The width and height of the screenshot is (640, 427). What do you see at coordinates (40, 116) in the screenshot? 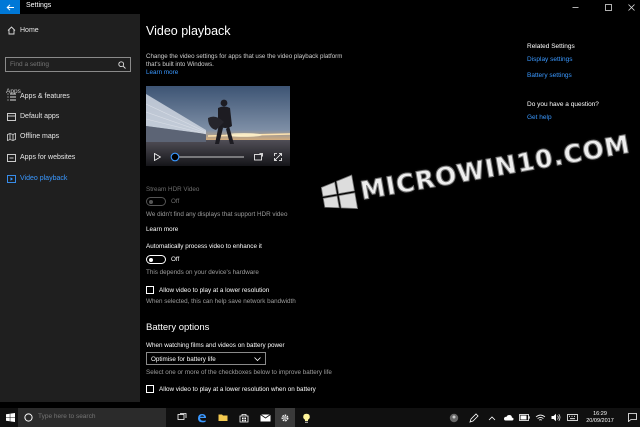
I see `sidebar-item-label: Default apps` at bounding box center [40, 116].